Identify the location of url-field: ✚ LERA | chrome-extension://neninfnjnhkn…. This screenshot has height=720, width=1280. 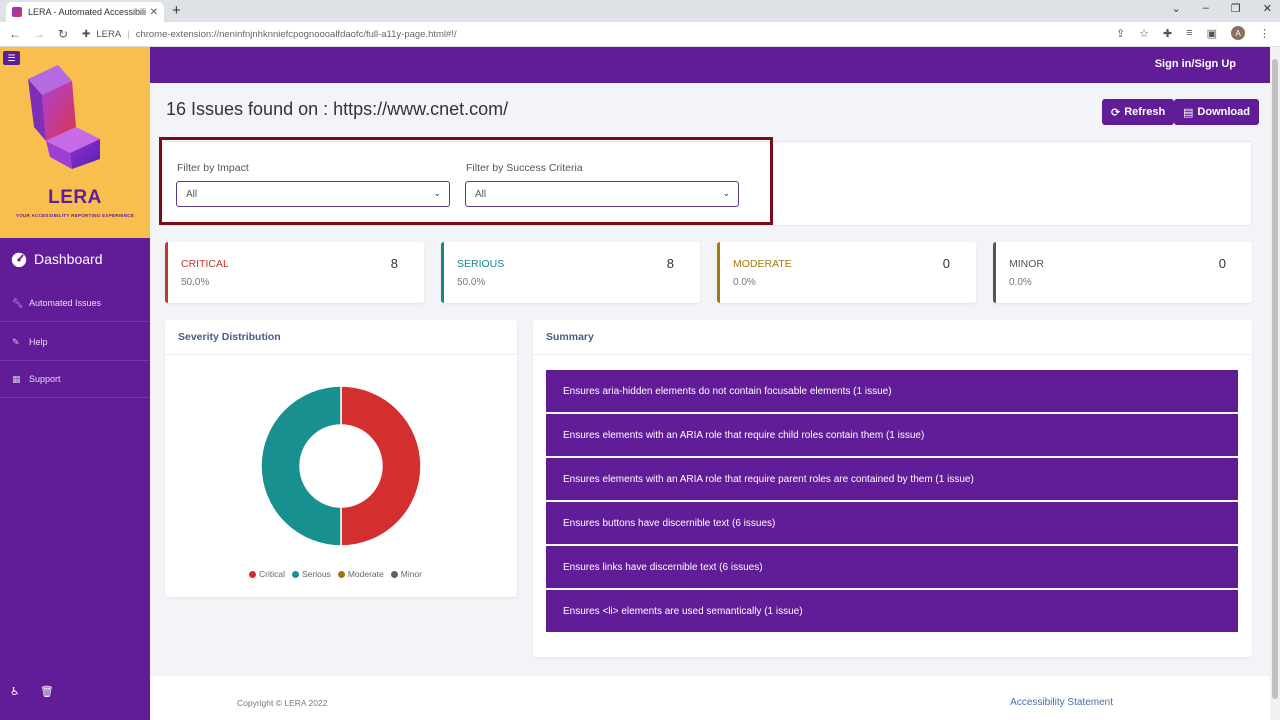
(269, 34).